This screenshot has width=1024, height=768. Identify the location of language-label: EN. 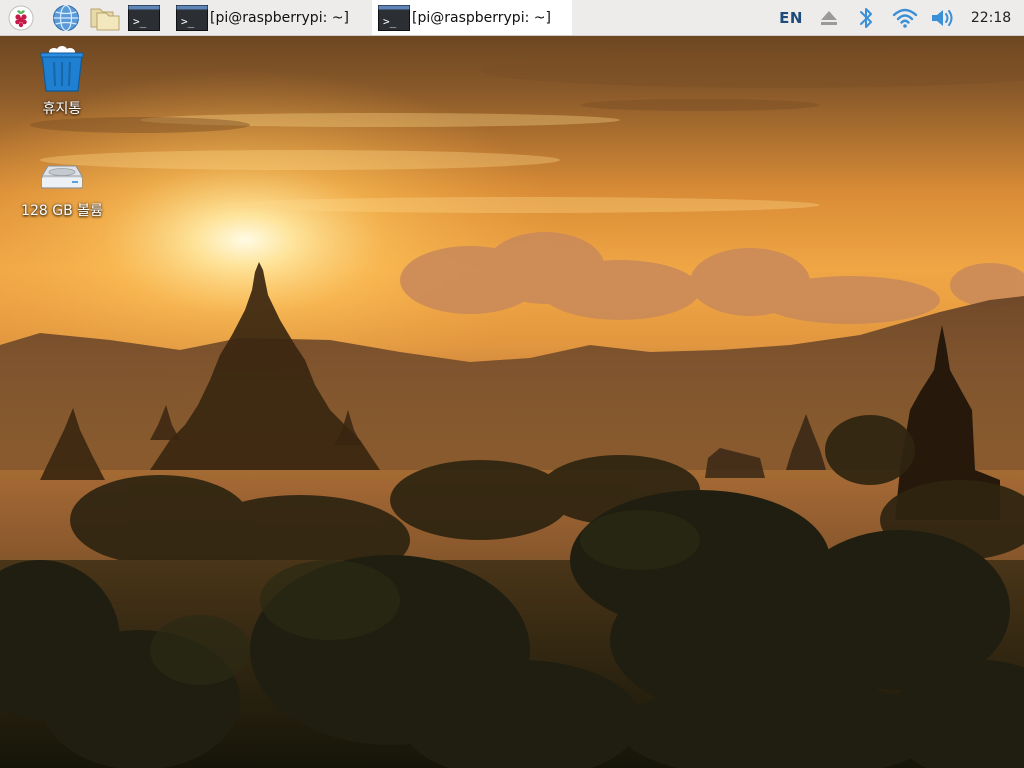
(791, 17).